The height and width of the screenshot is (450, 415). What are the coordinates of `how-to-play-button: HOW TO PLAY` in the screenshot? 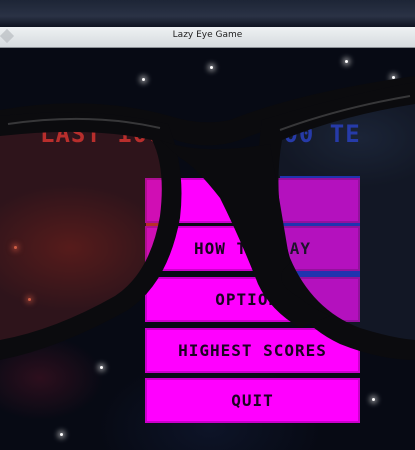 It's located at (252, 248).